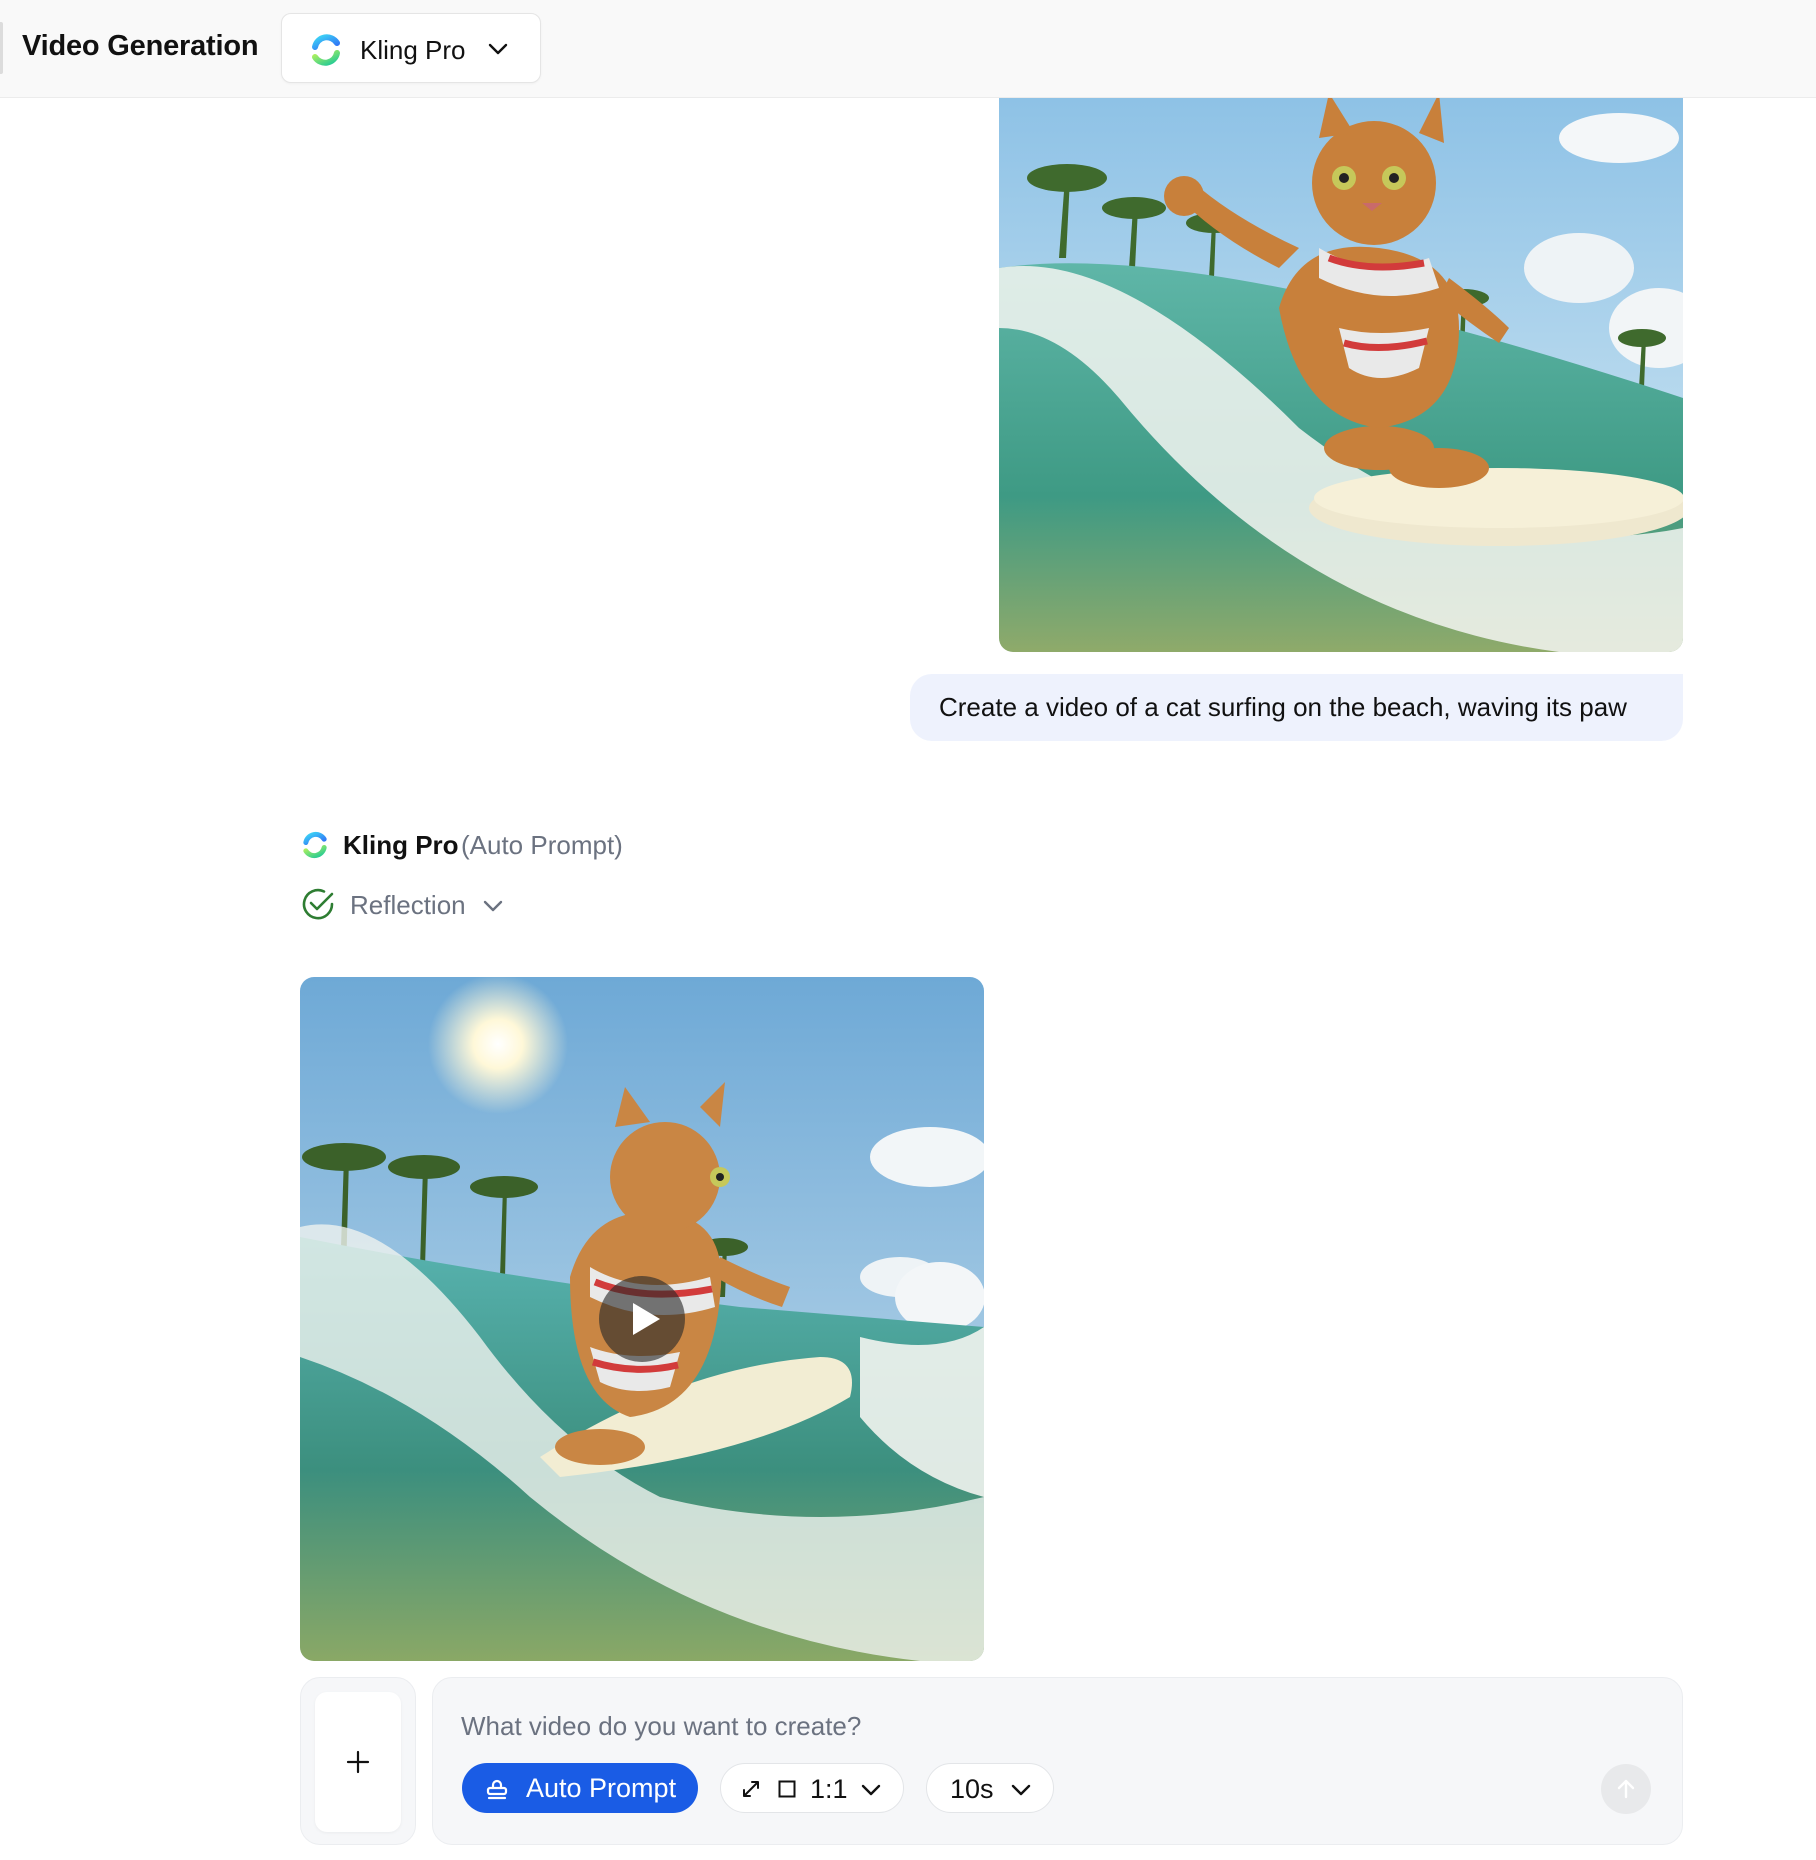 The width and height of the screenshot is (1816, 1860). I want to click on send-button, so click(1626, 1789).